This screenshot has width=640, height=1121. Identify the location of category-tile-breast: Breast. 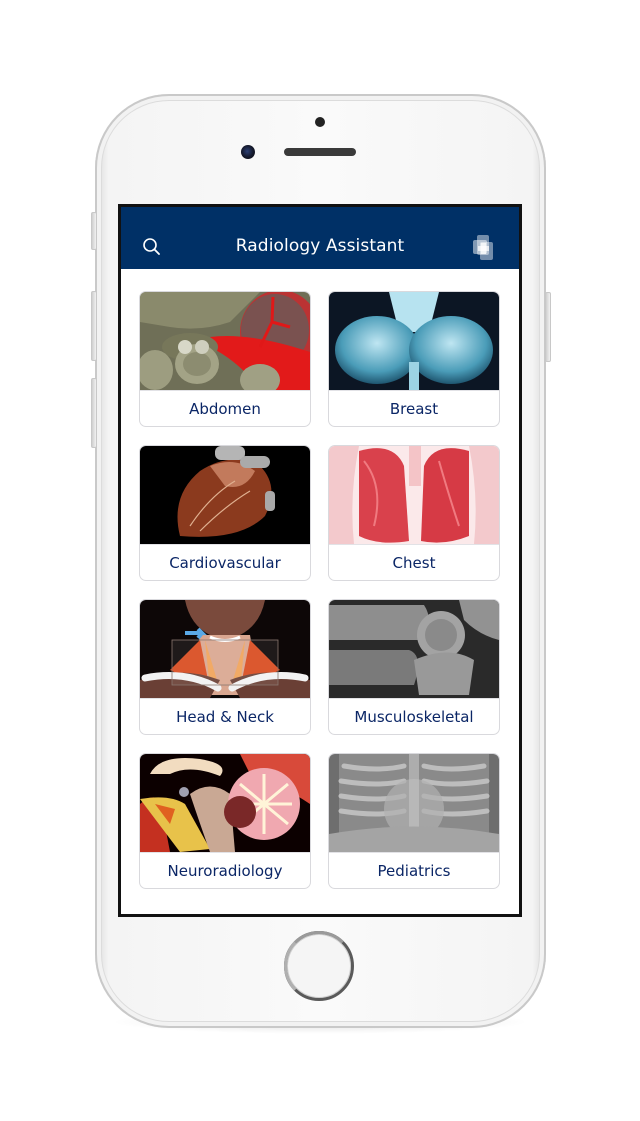
(414, 359).